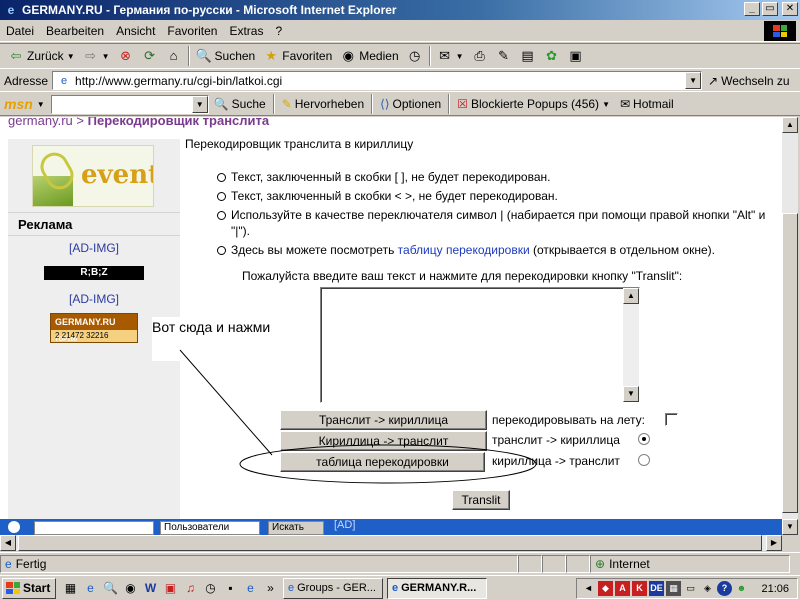  Describe the element at coordinates (588, 588) in the screenshot. I see `speaker-icon: ◄` at that location.